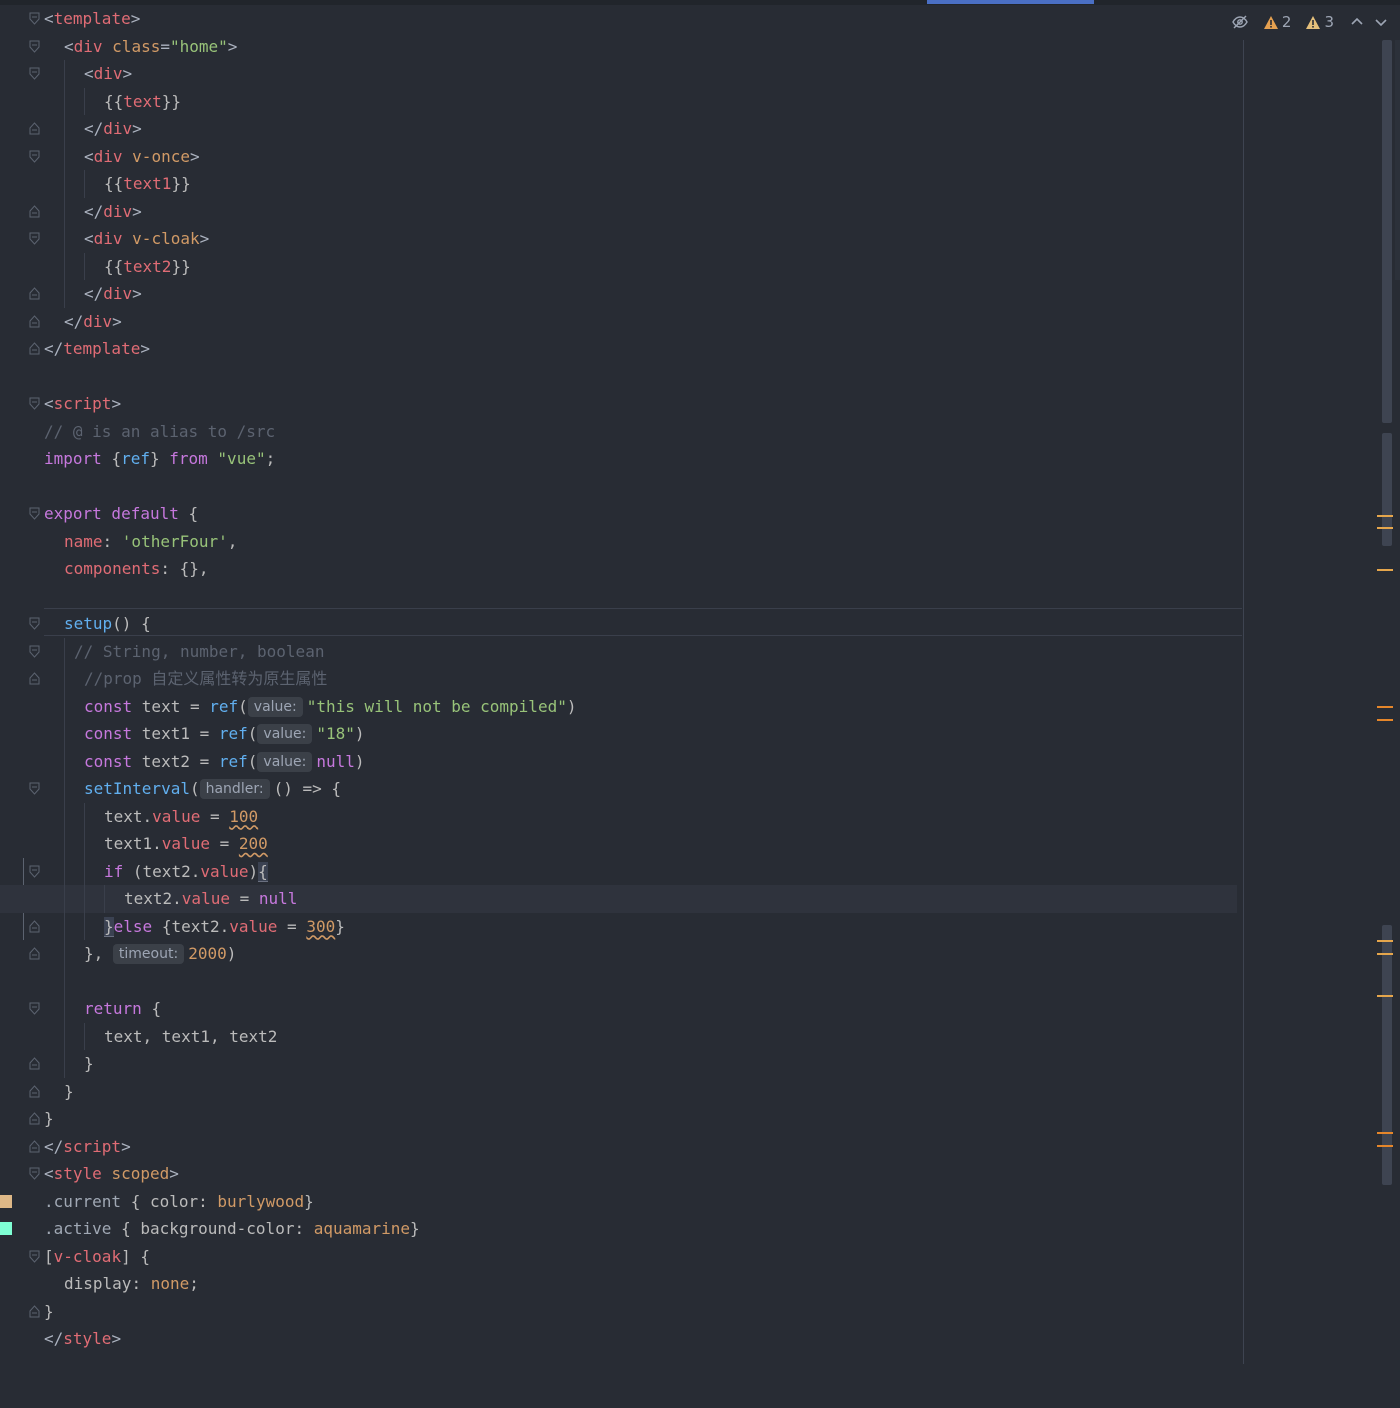 The height and width of the screenshot is (1408, 1400). I want to click on chevron-up-icon, so click(1357, 22).